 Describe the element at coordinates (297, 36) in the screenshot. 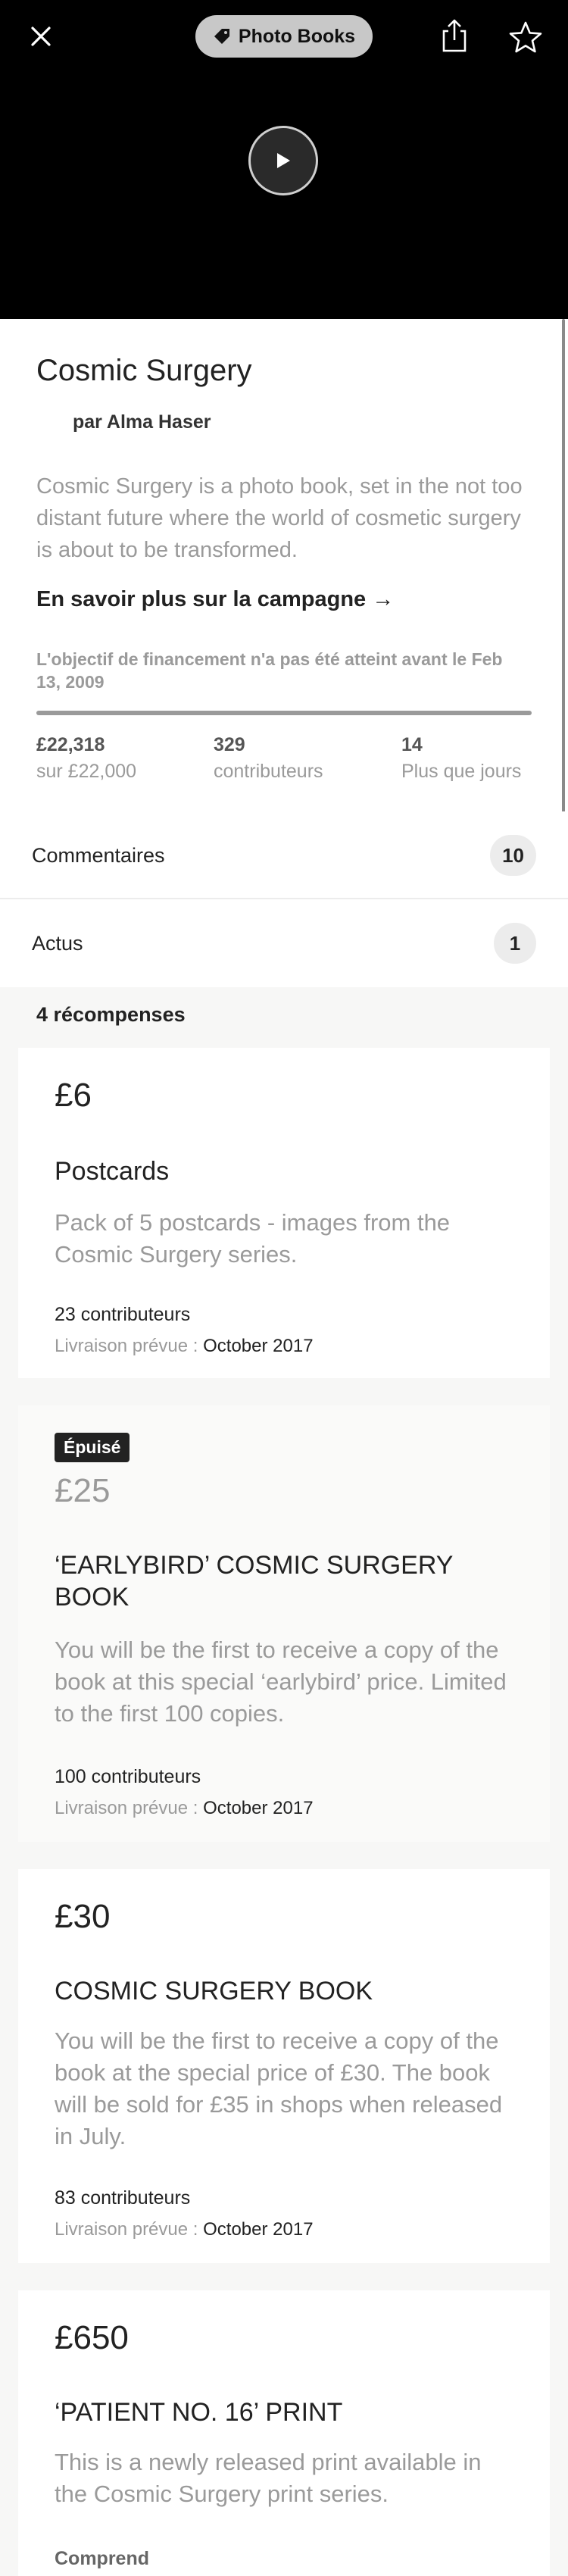

I see `category-label: Photo Books` at that location.